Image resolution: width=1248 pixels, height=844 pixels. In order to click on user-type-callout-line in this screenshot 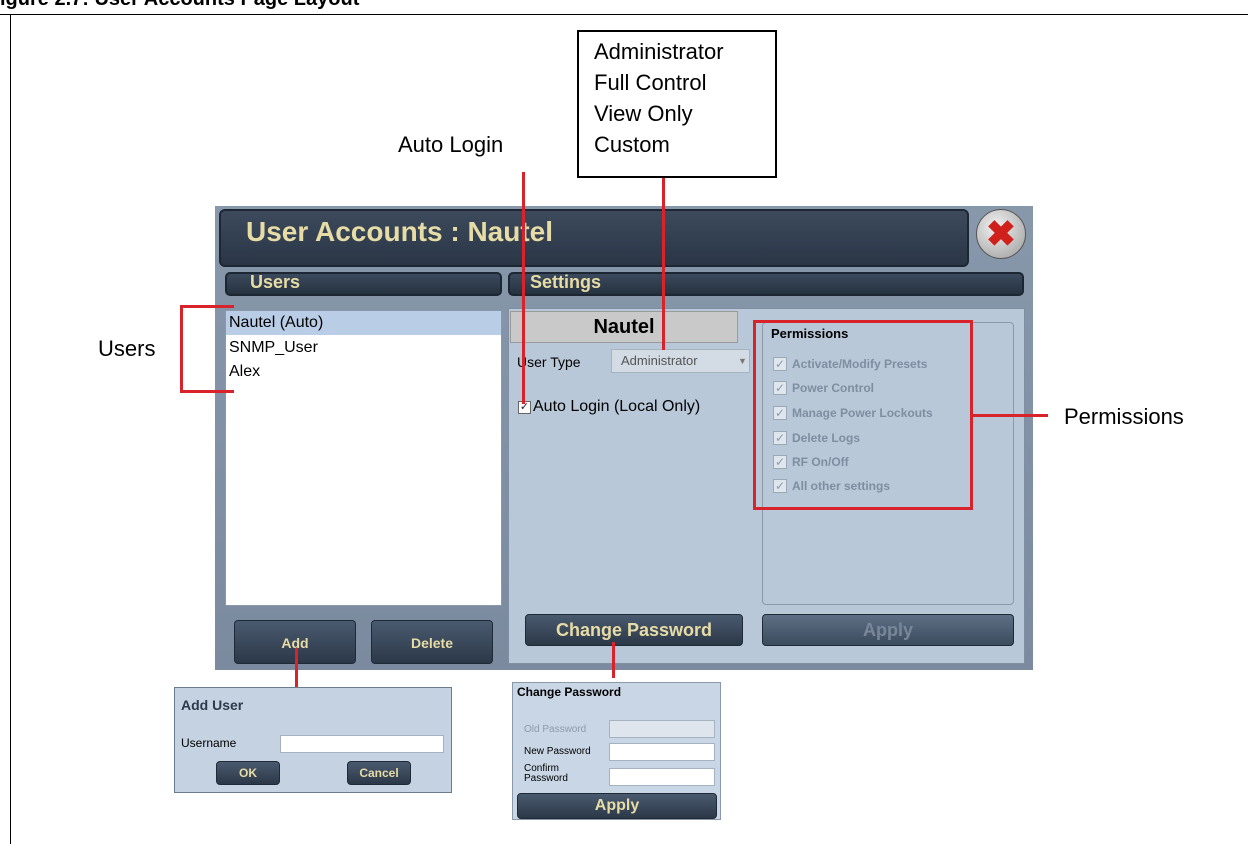, I will do `click(663, 264)`.